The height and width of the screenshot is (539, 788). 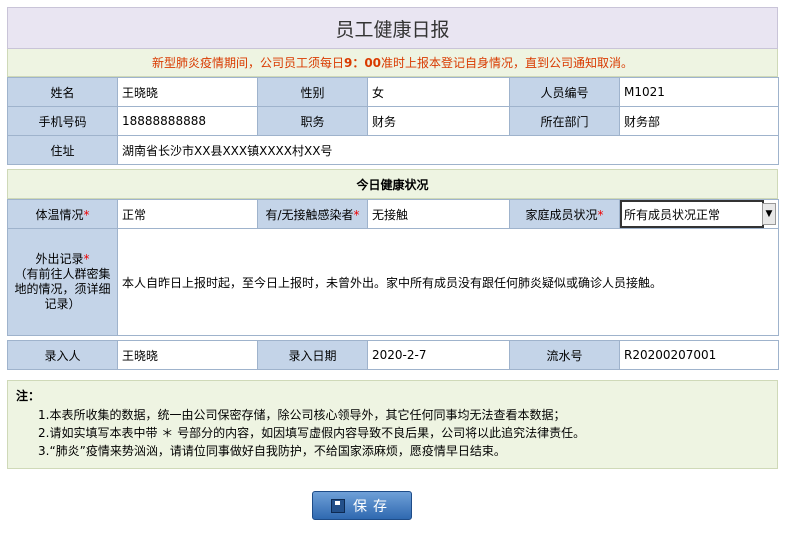 I want to click on table-row: 姓名 王晓晓 性别 女 人员编号 M1021, so click(x=393, y=92).